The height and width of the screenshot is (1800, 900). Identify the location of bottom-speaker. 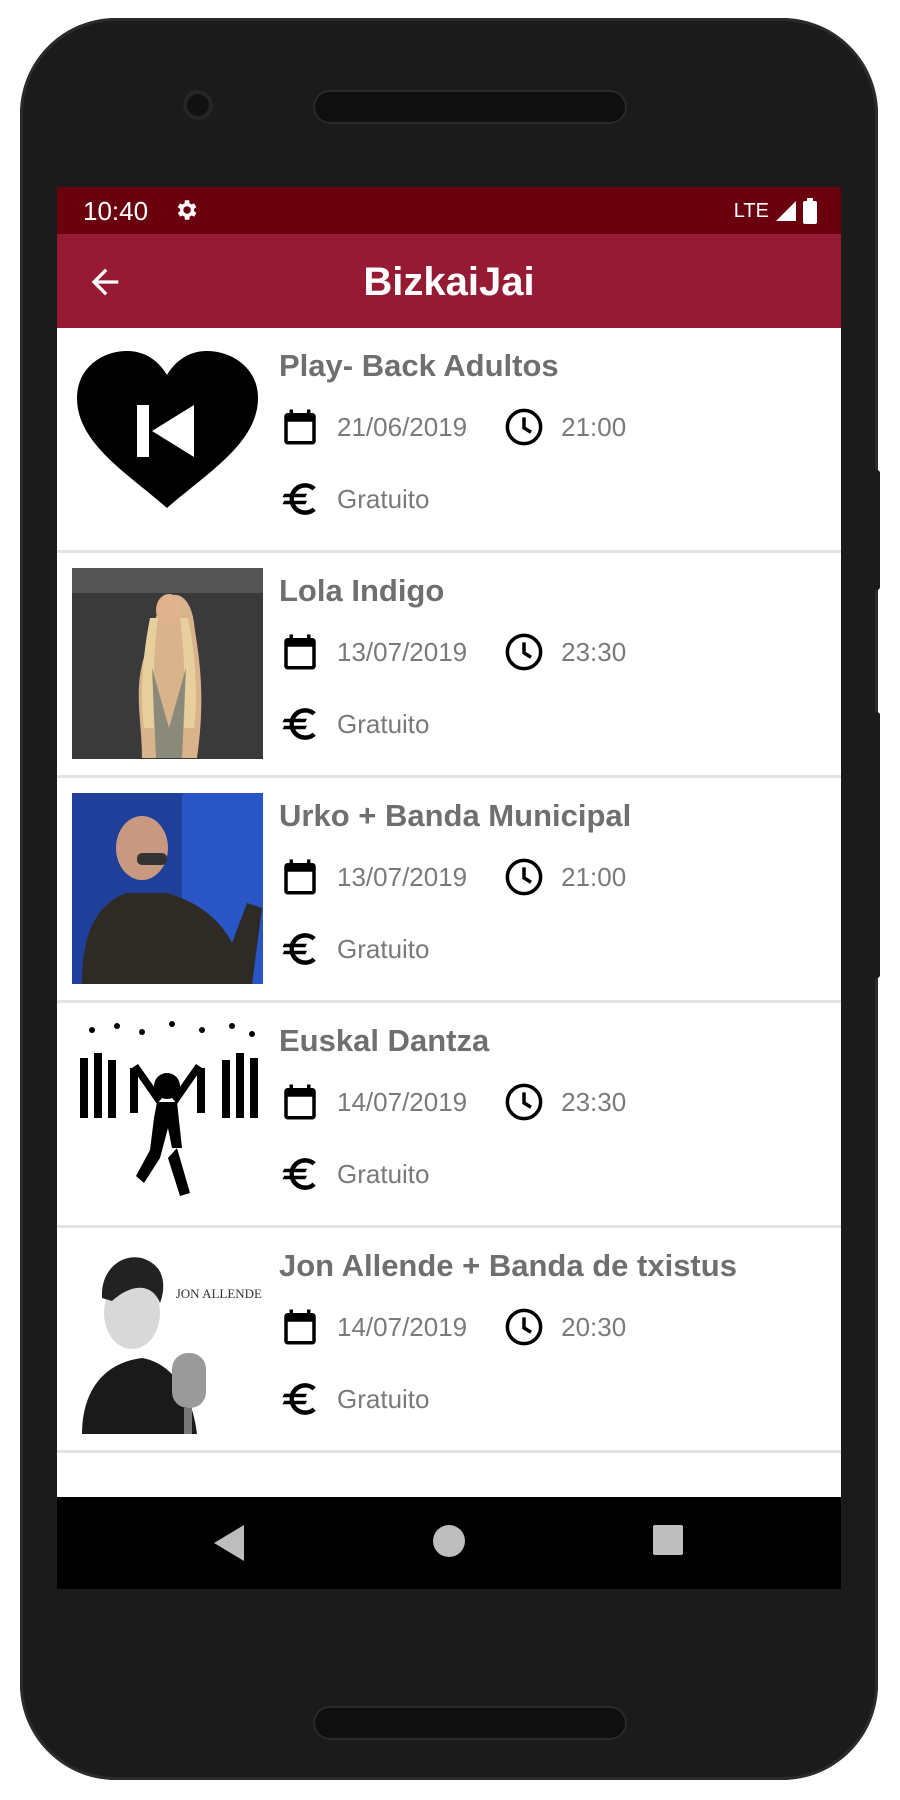
(470, 1723).